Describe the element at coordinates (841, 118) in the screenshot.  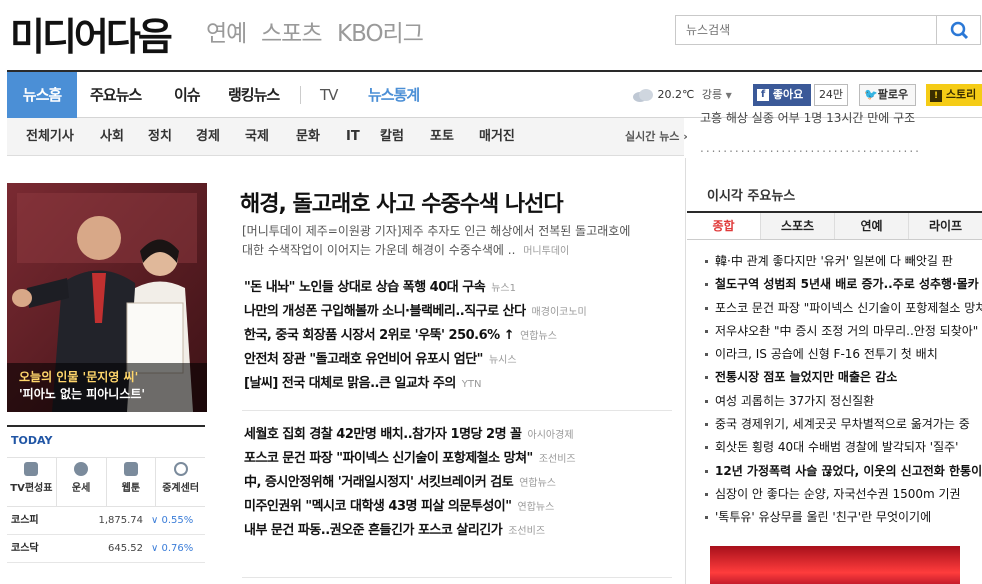
I see `ticker-item: 고흥 해상 실종 어부 1명 13시간 만에 구조` at that location.